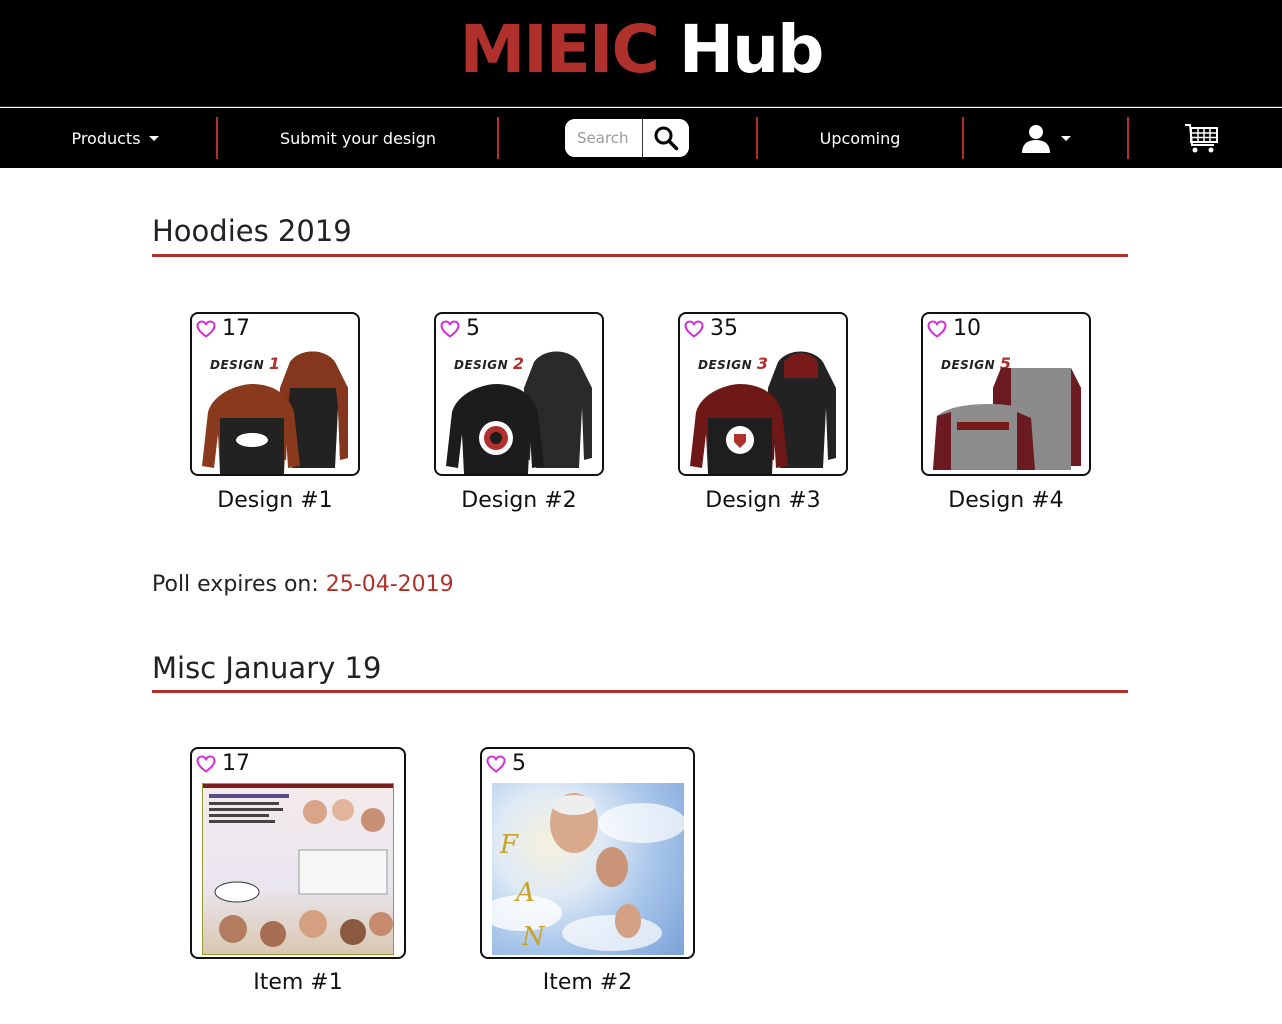  Describe the element at coordinates (559, 49) in the screenshot. I see `logo-part-mieic: MIEIC` at that location.